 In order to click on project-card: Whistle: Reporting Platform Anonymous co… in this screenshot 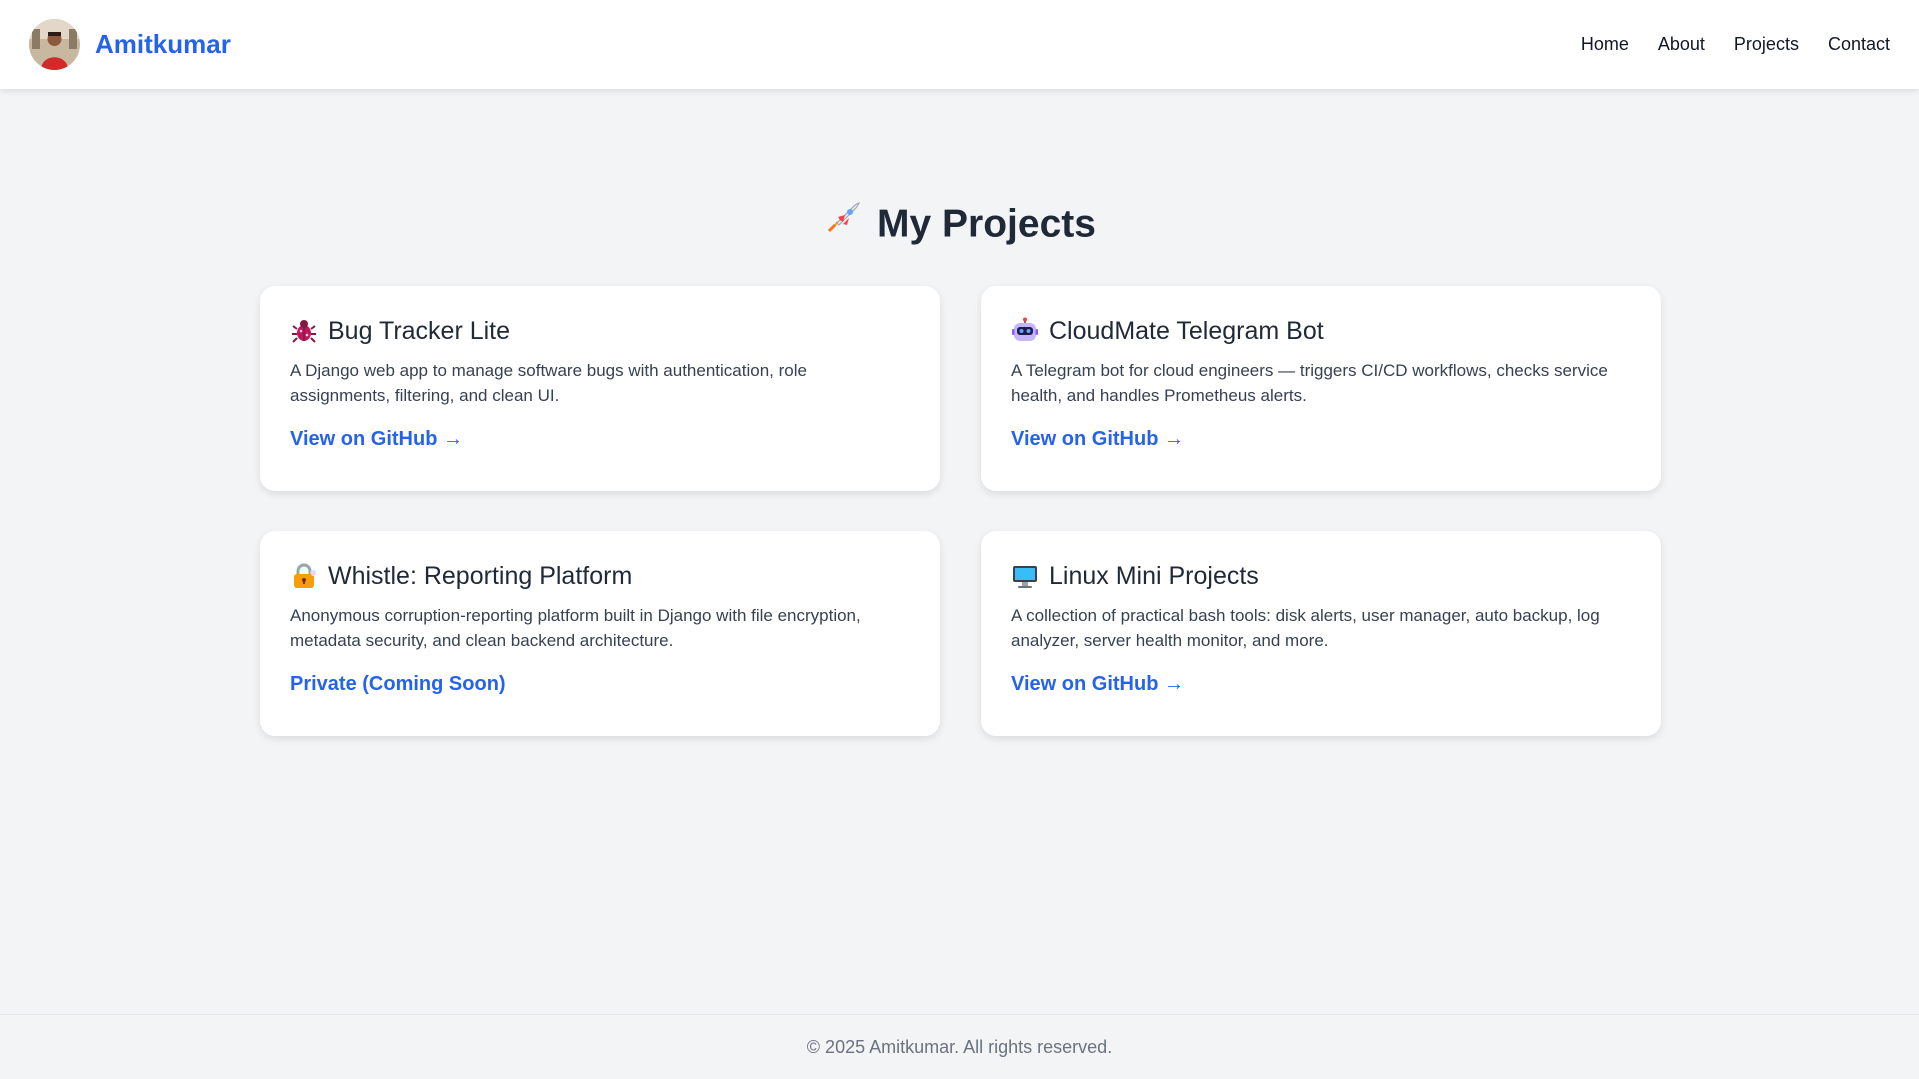, I will do `click(600, 633)`.